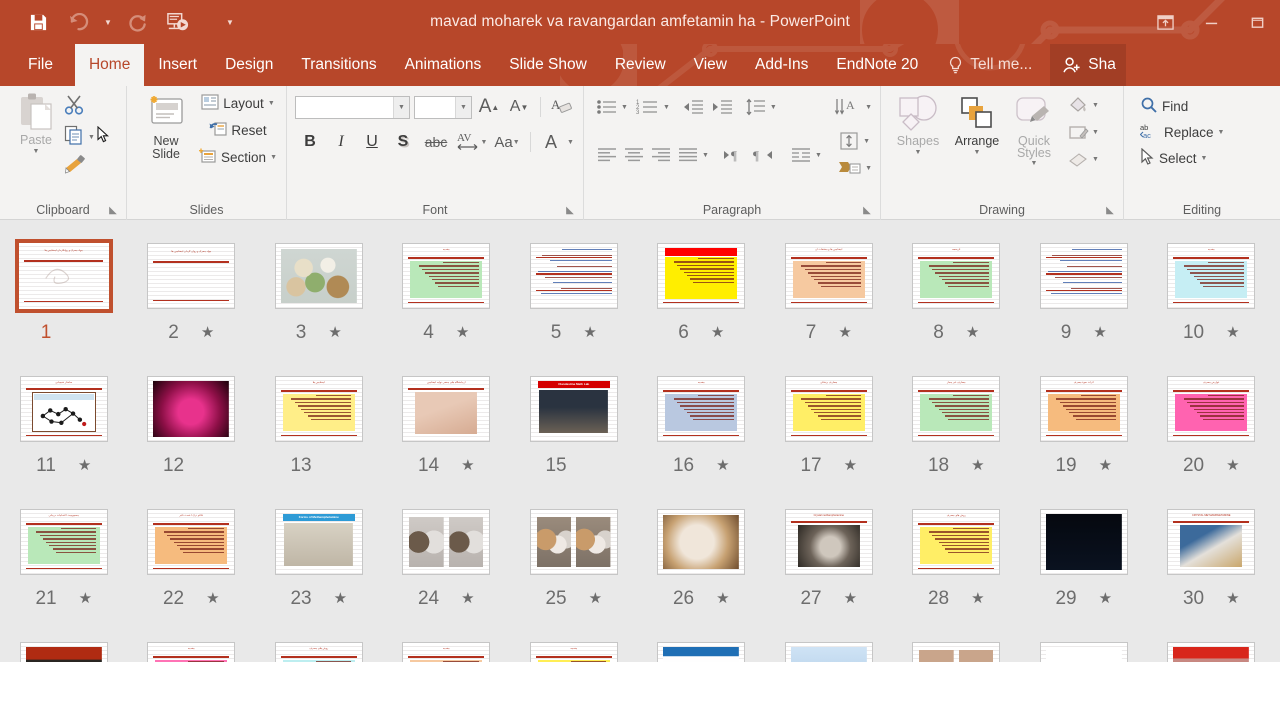  What do you see at coordinates (1208, 106) in the screenshot?
I see `find-button: Find` at bounding box center [1208, 106].